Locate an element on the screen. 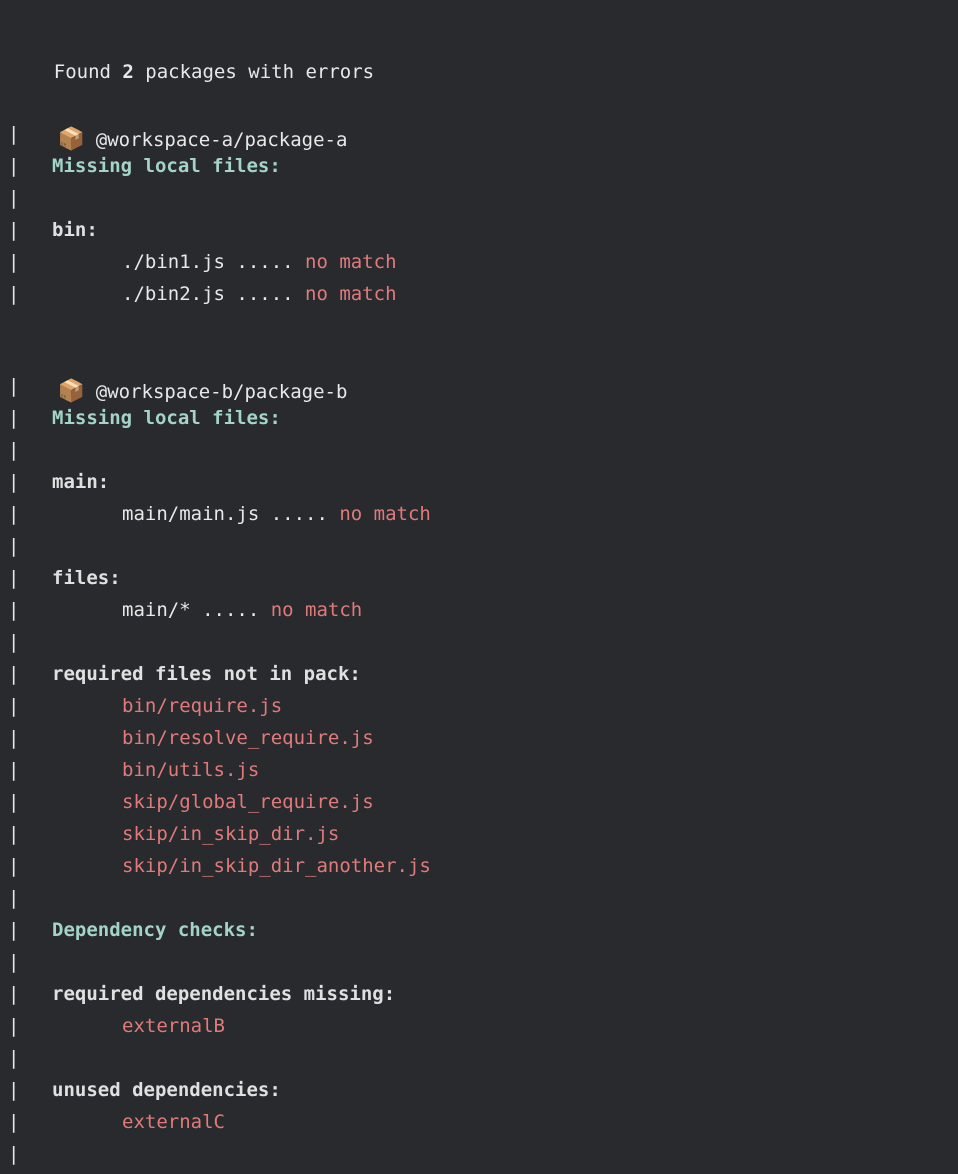  missing-file-item: skip/global_require.js is located at coordinates (248, 802).